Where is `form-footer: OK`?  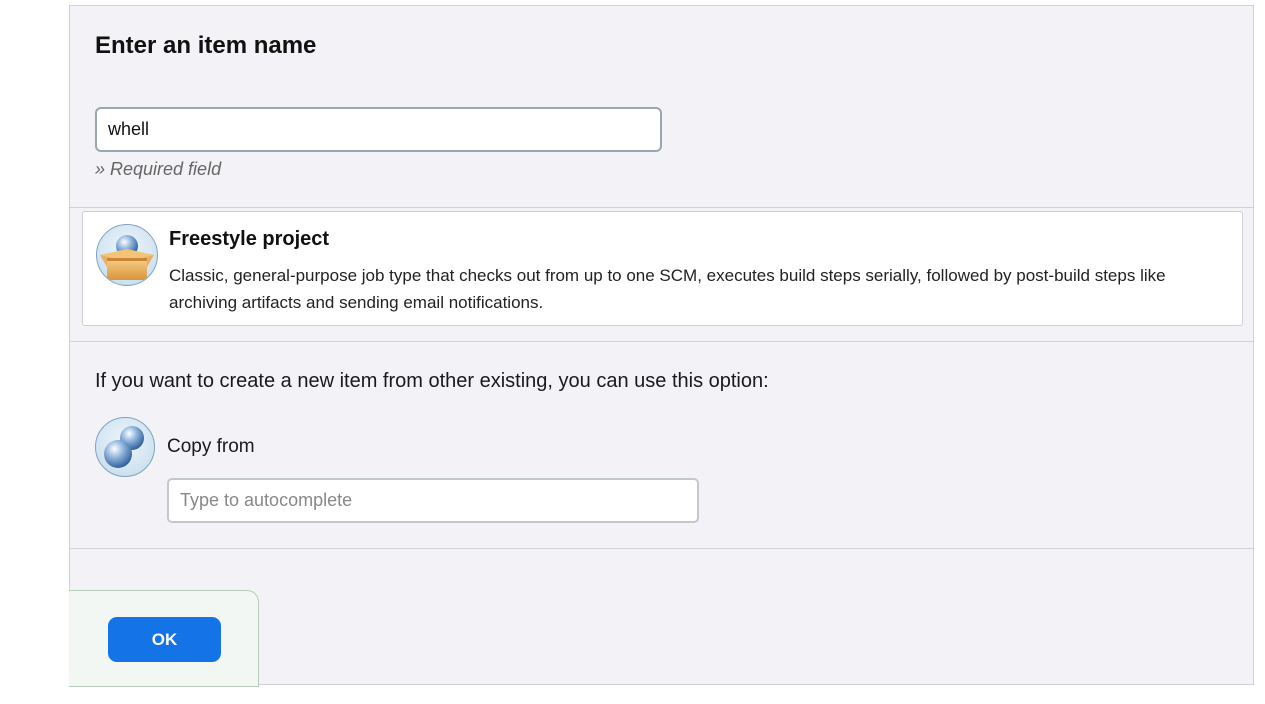
form-footer: OK is located at coordinates (164, 638).